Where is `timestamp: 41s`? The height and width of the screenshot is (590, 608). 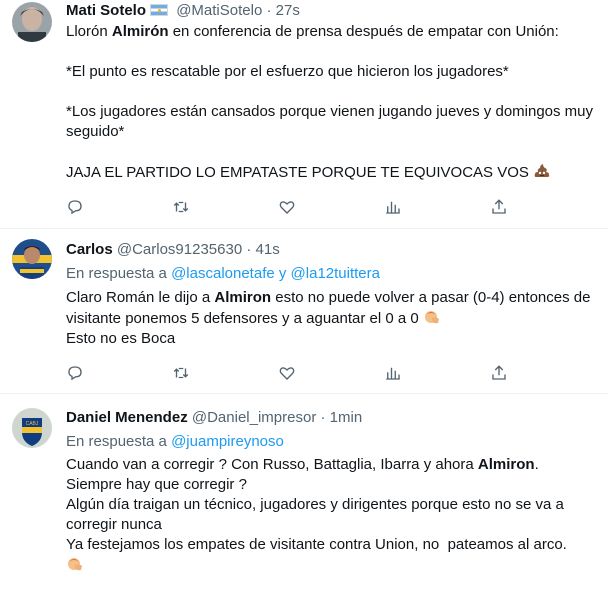 timestamp: 41s is located at coordinates (268, 249).